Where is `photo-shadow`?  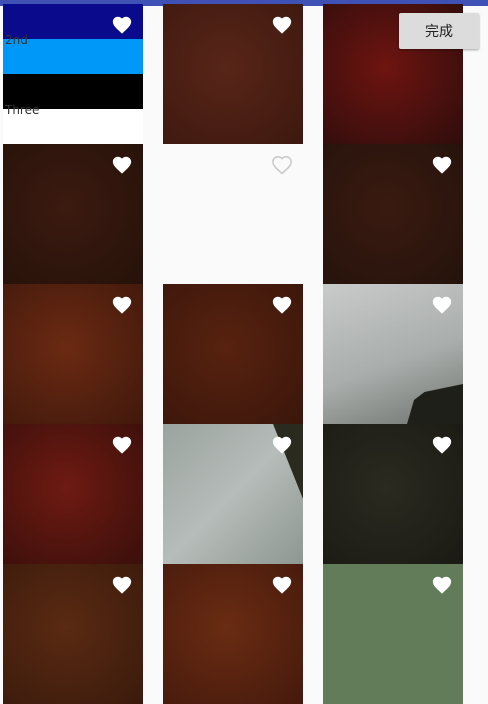 photo-shadow is located at coordinates (435, 404).